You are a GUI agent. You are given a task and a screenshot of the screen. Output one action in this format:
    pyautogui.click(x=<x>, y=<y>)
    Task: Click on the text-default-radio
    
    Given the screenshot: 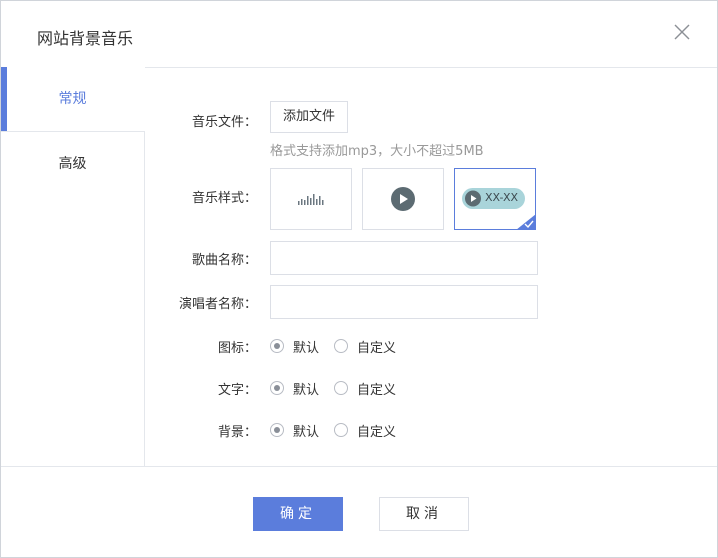 What is the action you would take?
    pyautogui.click(x=277, y=388)
    